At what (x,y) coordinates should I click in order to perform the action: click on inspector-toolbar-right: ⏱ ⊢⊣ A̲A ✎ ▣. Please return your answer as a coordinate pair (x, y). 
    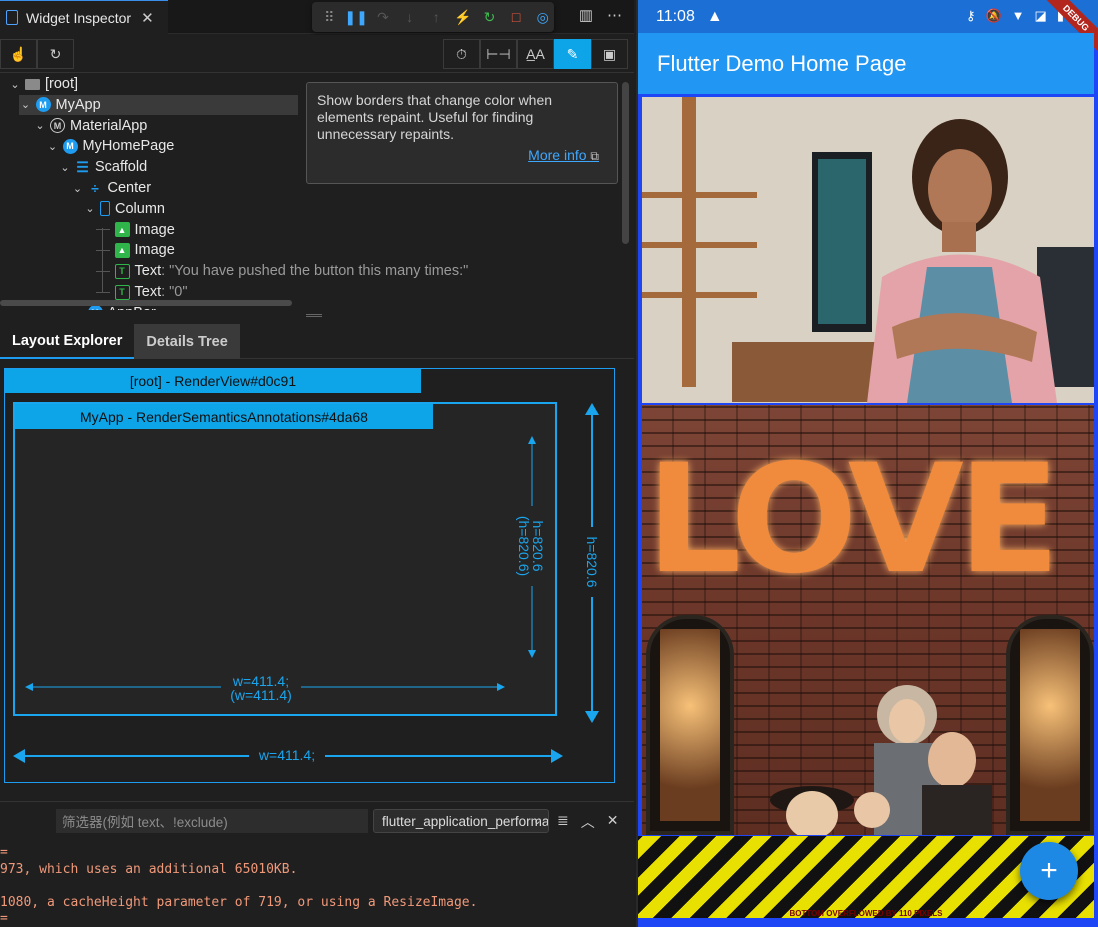
    Looking at the image, I should click on (535, 54).